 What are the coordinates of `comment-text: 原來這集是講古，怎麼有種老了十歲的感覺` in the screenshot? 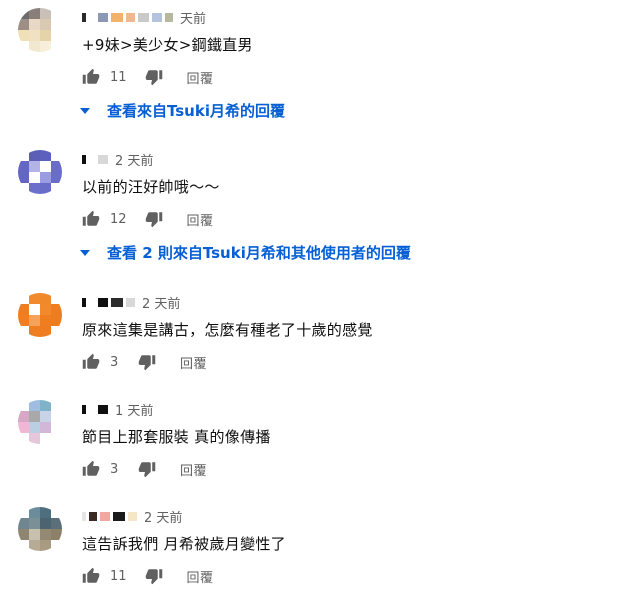 It's located at (227, 330).